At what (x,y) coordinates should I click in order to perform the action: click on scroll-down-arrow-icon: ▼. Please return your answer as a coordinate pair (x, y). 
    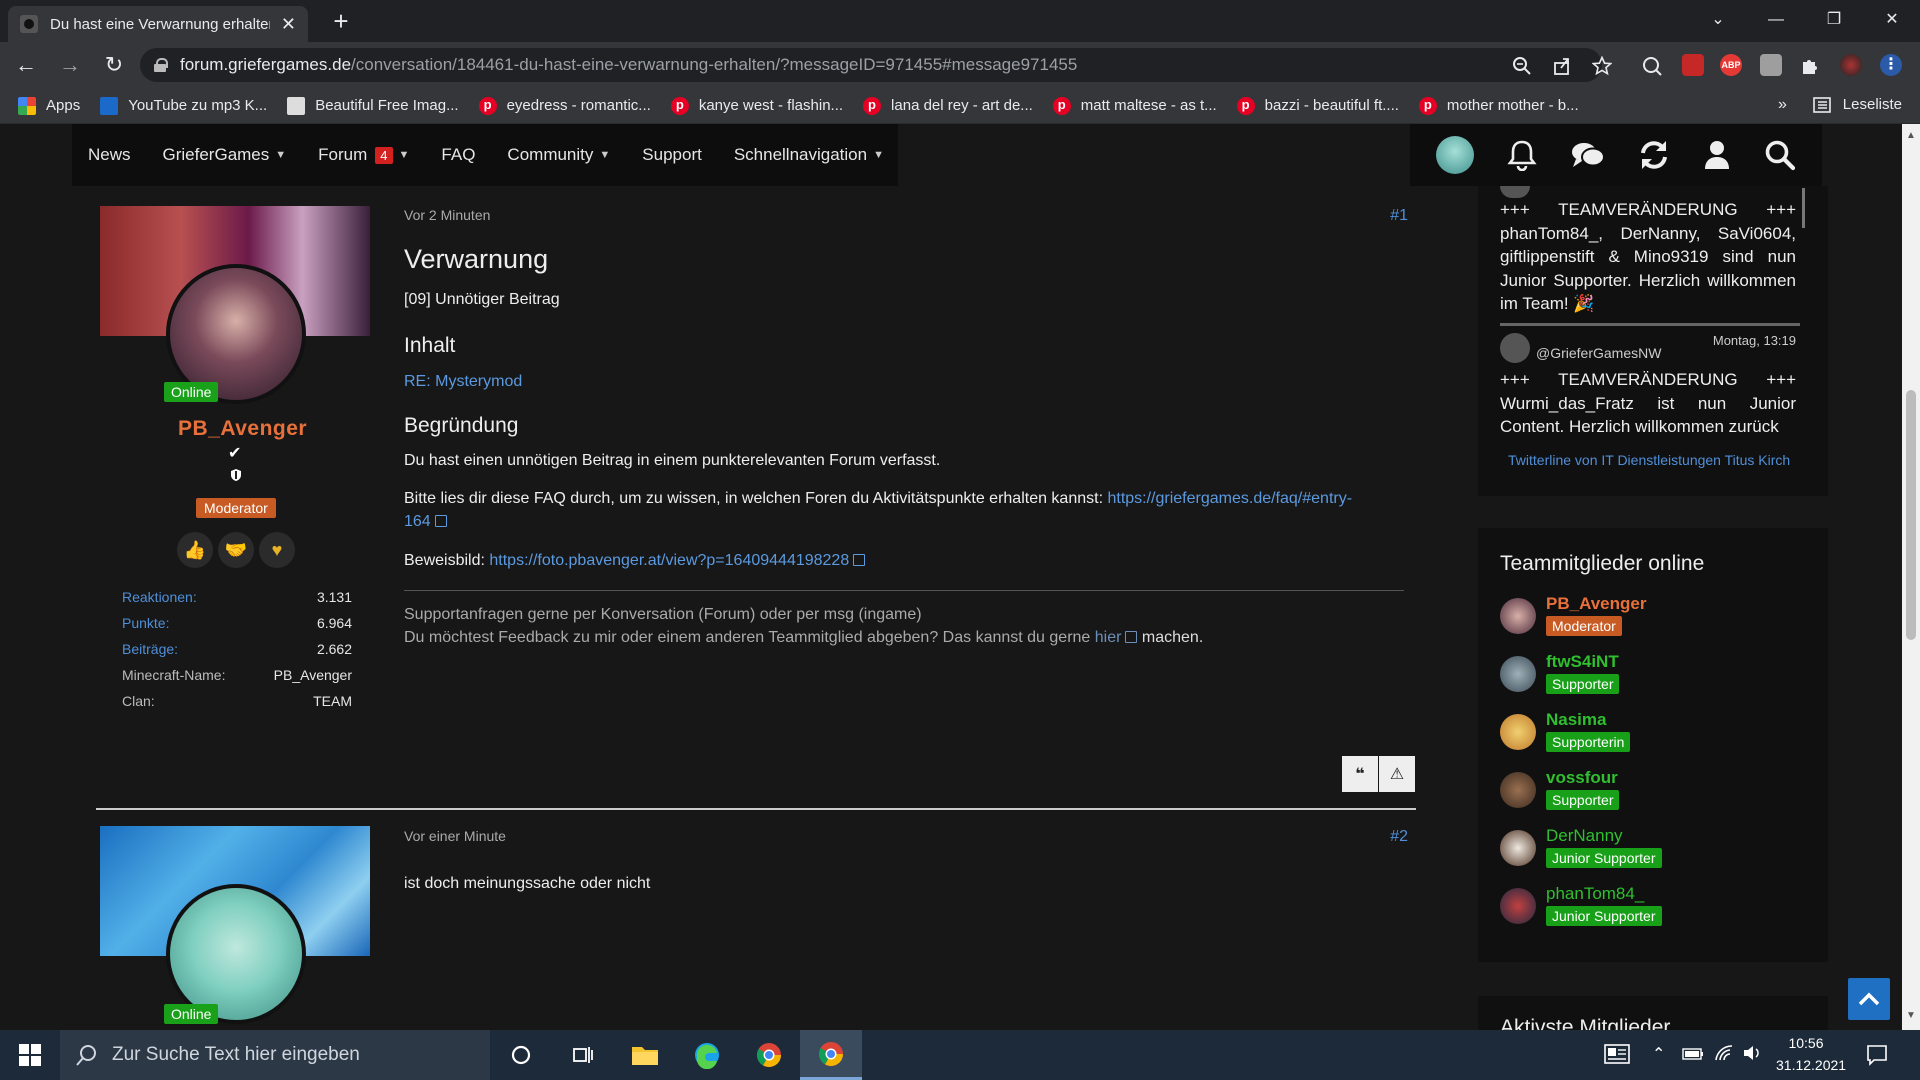
    Looking at the image, I should click on (1911, 1015).